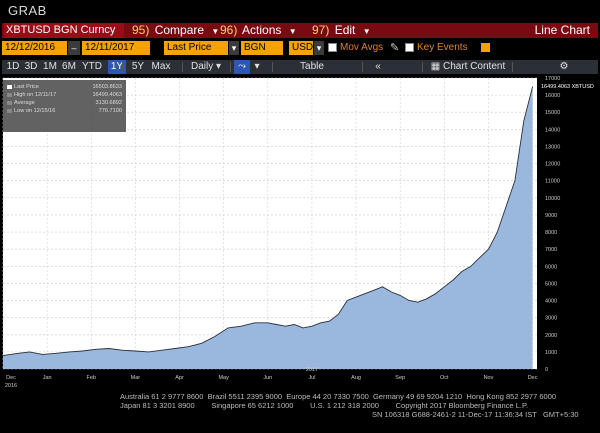 Image resolution: width=600 pixels, height=433 pixels. I want to click on y-tick-label: 15000, so click(552, 113).